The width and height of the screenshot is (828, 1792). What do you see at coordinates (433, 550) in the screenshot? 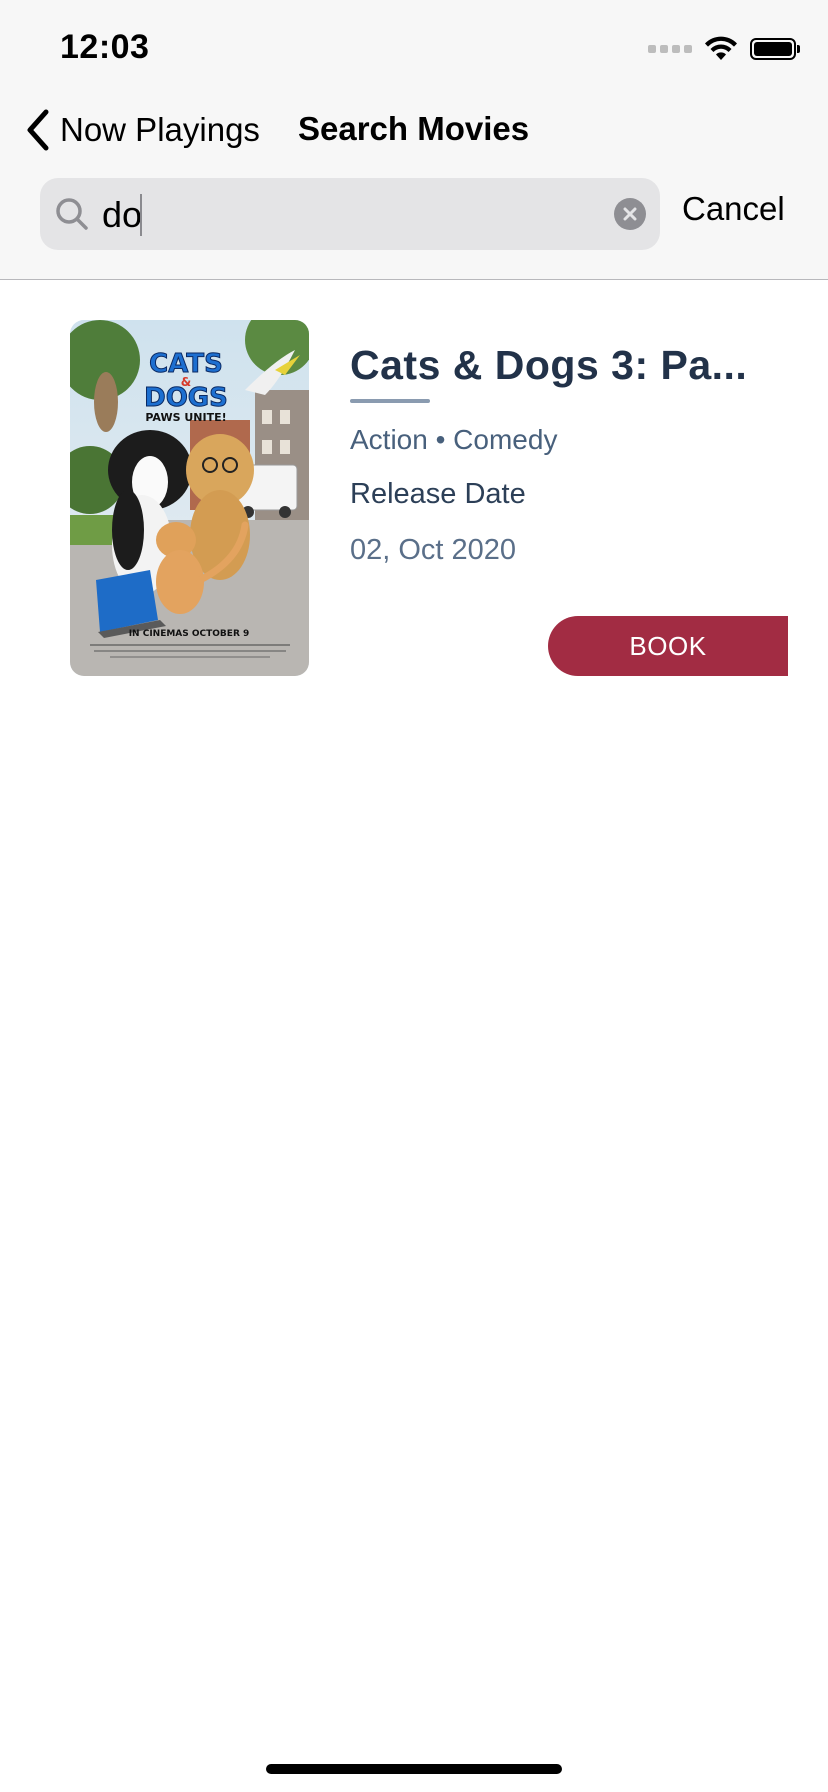
I see `release-date-value: 02, Oct 2020` at bounding box center [433, 550].